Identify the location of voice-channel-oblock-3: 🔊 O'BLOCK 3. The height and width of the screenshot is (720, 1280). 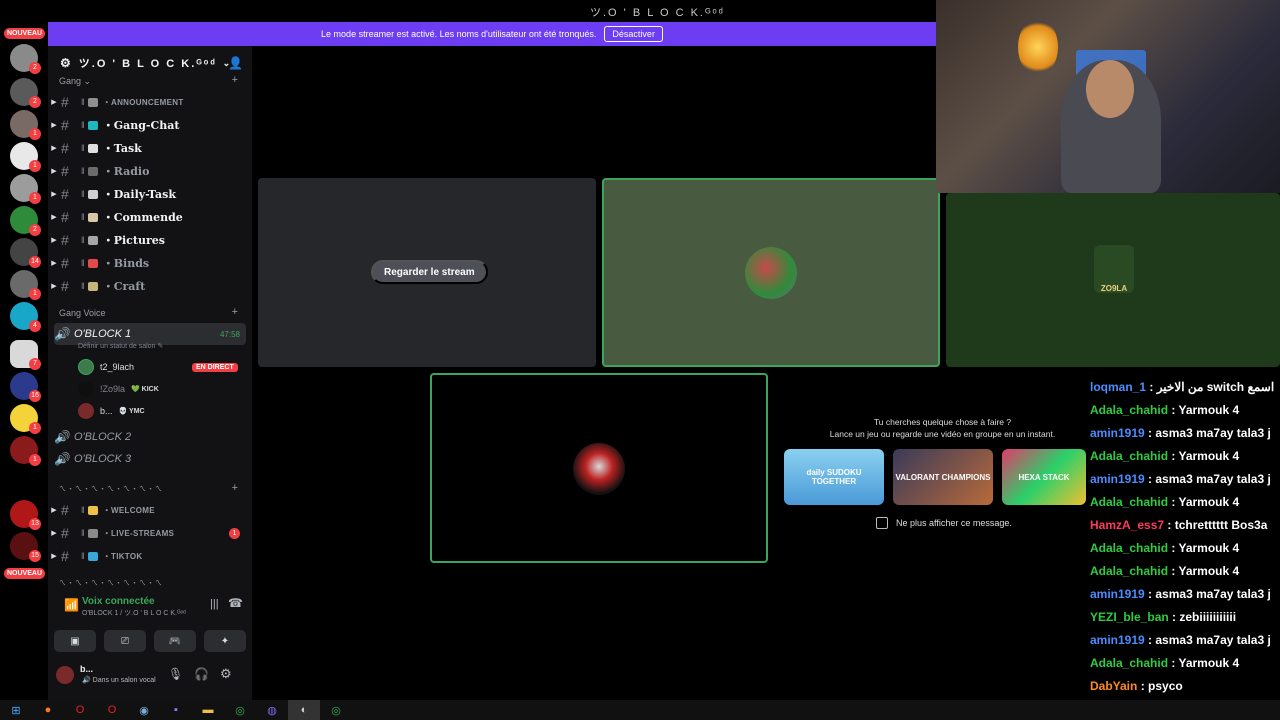
(150, 459).